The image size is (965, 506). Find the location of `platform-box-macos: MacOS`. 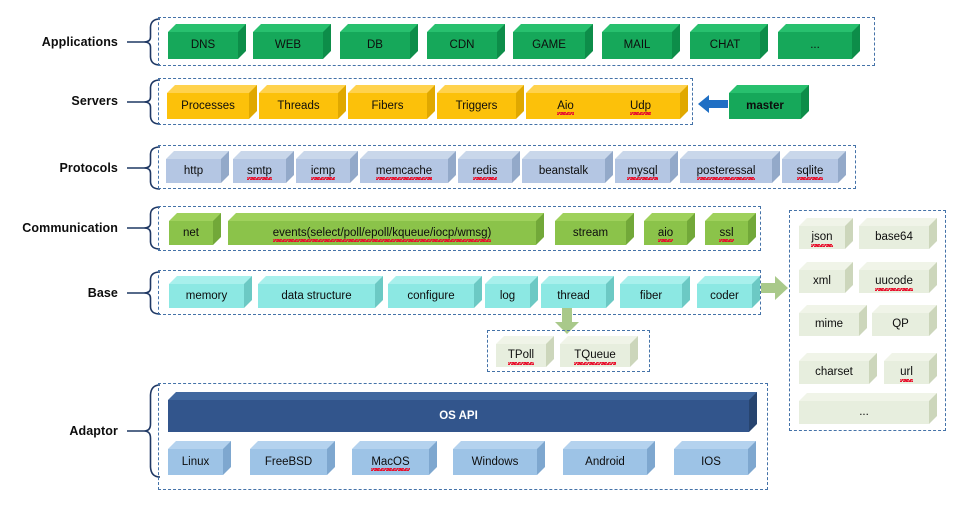

platform-box-macos: MacOS is located at coordinates (394, 458).